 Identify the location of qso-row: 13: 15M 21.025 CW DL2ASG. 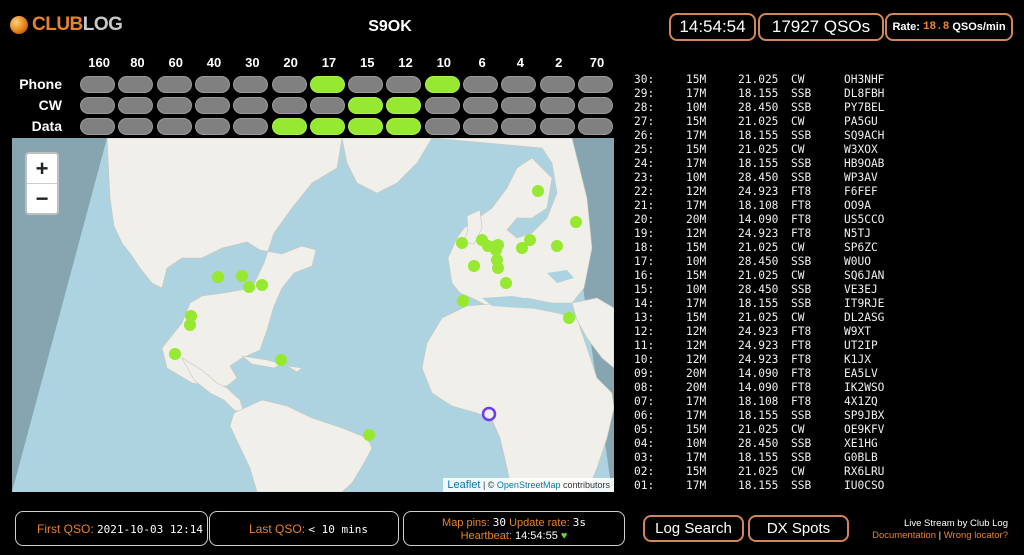
(824, 318).